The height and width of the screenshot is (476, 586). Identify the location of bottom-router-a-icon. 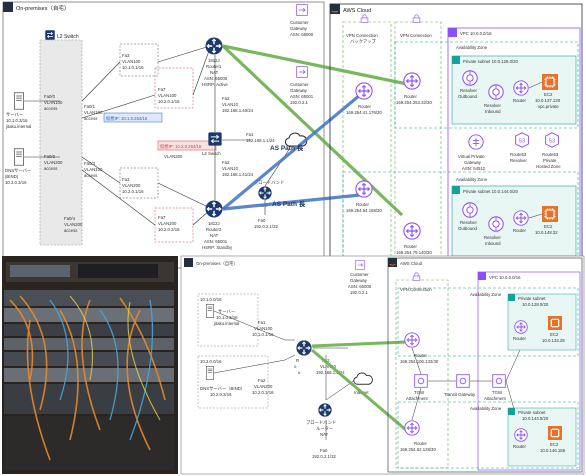
(412, 340).